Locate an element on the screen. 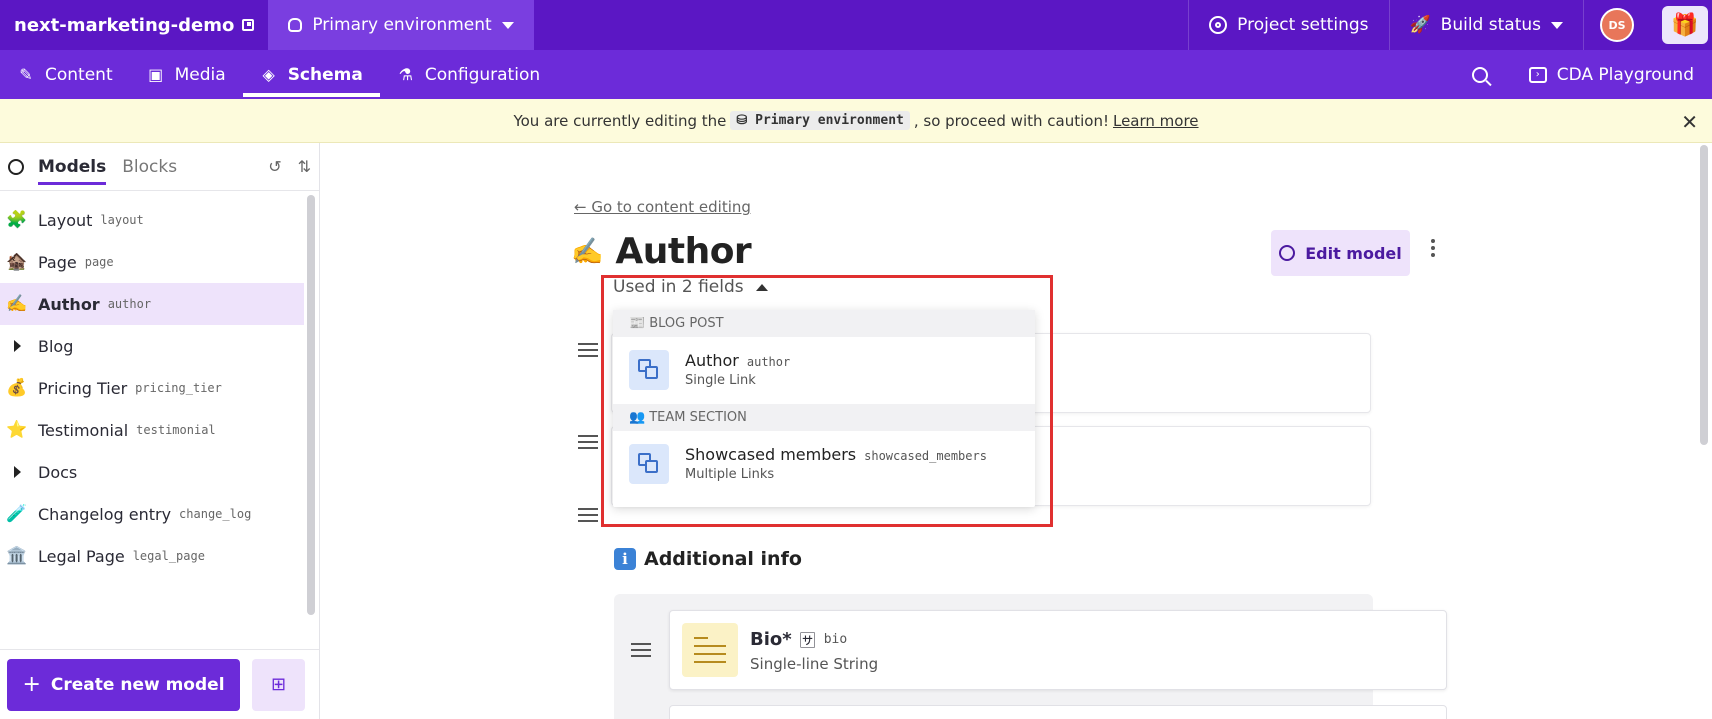 This screenshot has width=1712, height=719. sort-icon: ⇅ is located at coordinates (304, 166).